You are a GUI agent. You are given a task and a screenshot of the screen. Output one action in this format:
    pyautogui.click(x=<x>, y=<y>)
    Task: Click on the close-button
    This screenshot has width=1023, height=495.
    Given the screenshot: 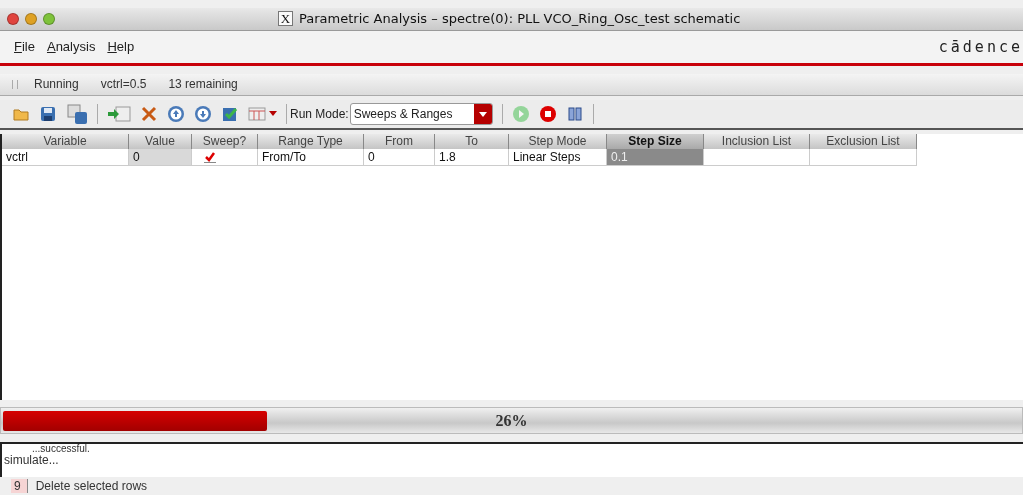 What is the action you would take?
    pyautogui.click(x=13, y=18)
    